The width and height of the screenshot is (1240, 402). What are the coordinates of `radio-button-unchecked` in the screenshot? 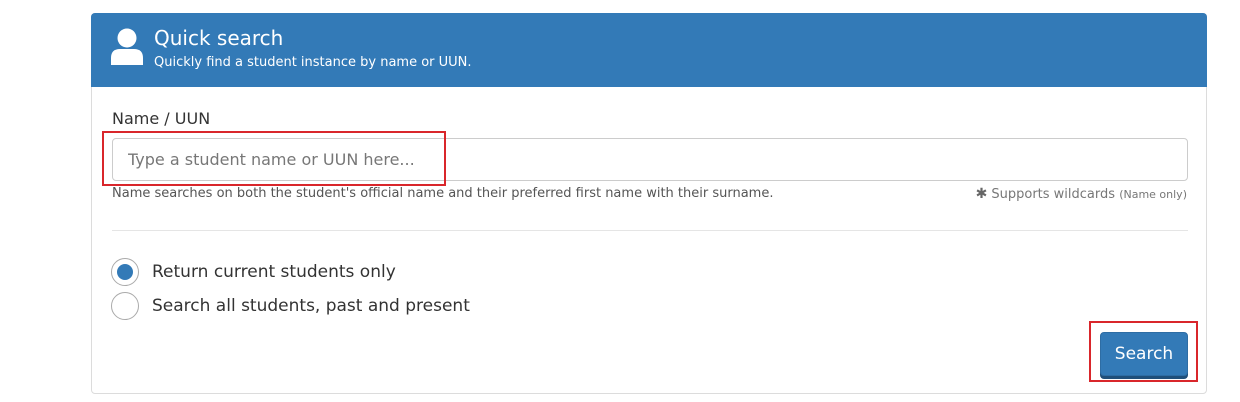 It's located at (125, 306).